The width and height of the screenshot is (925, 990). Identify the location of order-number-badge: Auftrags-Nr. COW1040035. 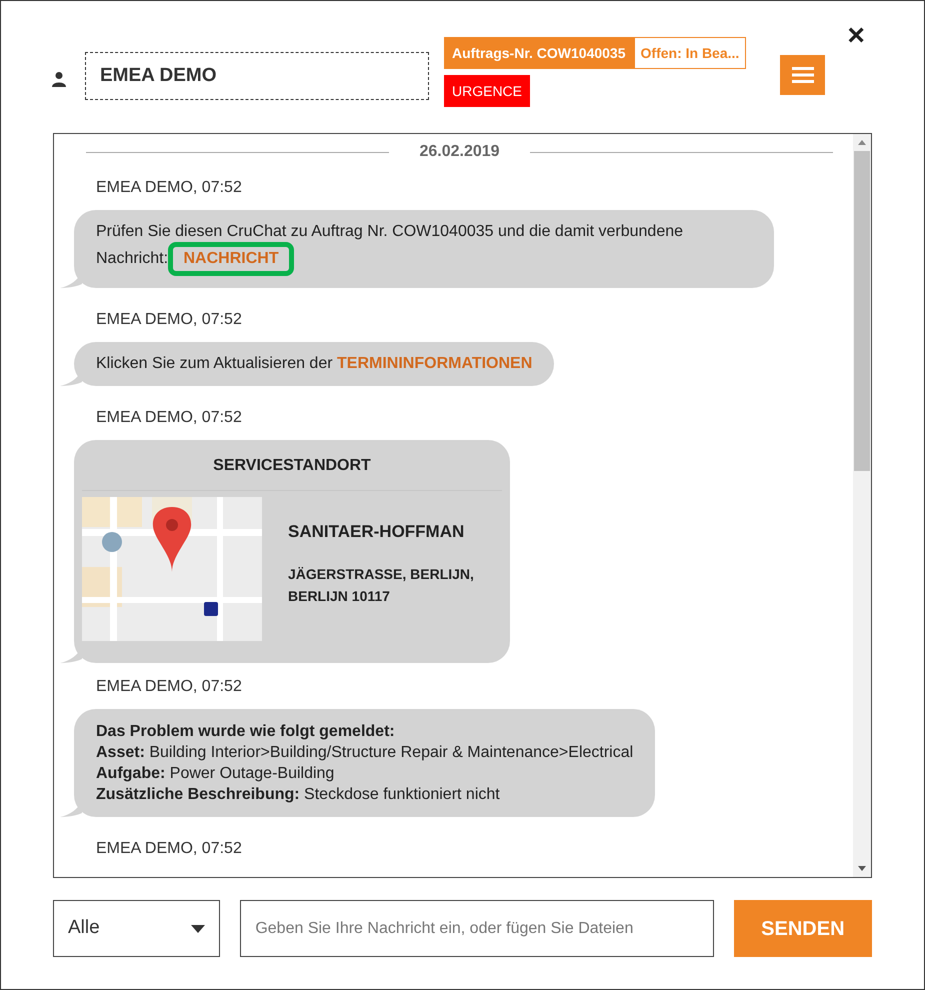
(539, 53).